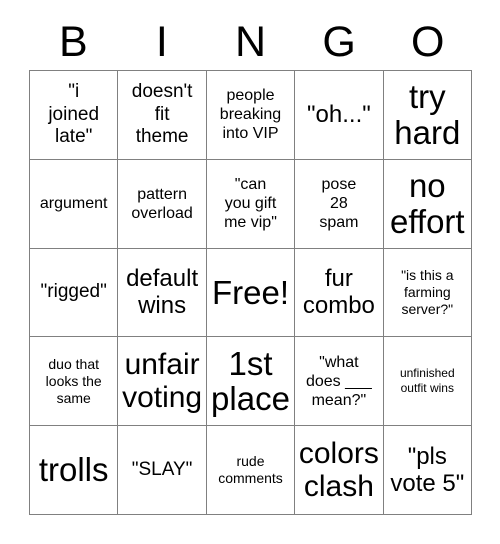  What do you see at coordinates (161, 41) in the screenshot?
I see `bingo-header-letter-i: I` at bounding box center [161, 41].